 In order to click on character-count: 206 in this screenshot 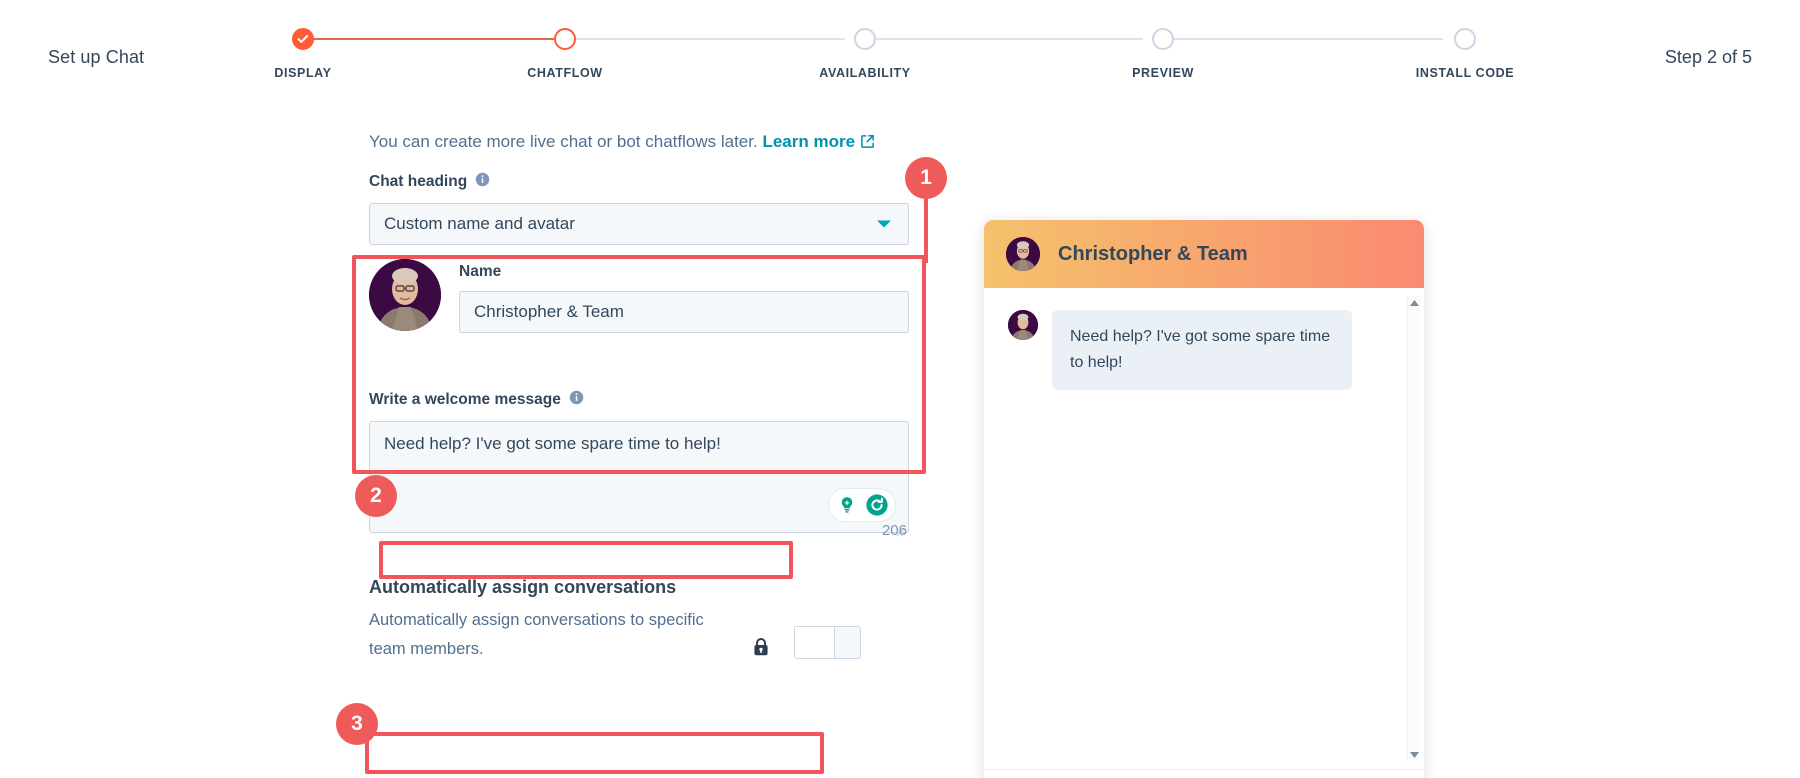, I will do `click(894, 530)`.